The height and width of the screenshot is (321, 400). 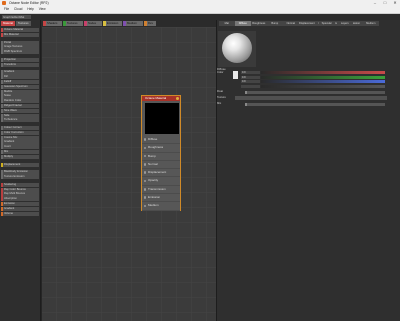 I want to click on float-slider, so click(x=315, y=92).